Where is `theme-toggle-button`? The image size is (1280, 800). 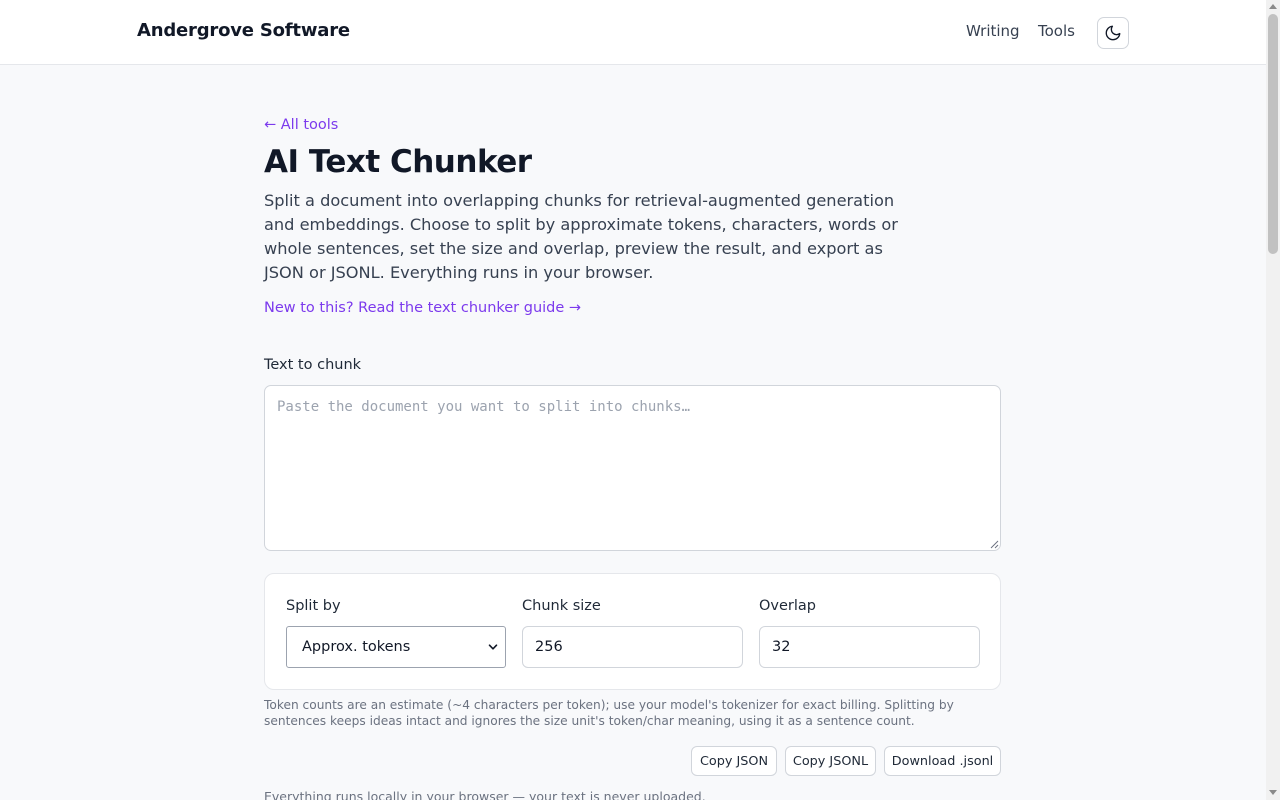 theme-toggle-button is located at coordinates (1113, 33).